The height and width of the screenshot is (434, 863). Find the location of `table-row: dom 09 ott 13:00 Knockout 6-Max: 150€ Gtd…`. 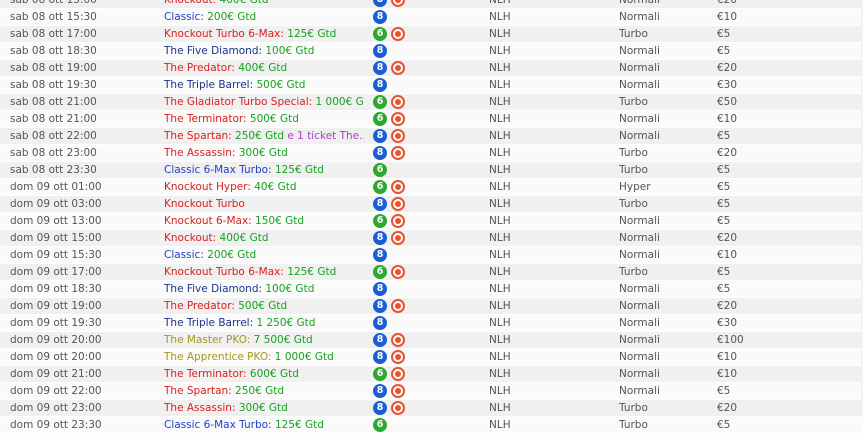

table-row: dom 09 ott 13:00 Knockout 6-Max: 150€ Gtd… is located at coordinates (431, 221).